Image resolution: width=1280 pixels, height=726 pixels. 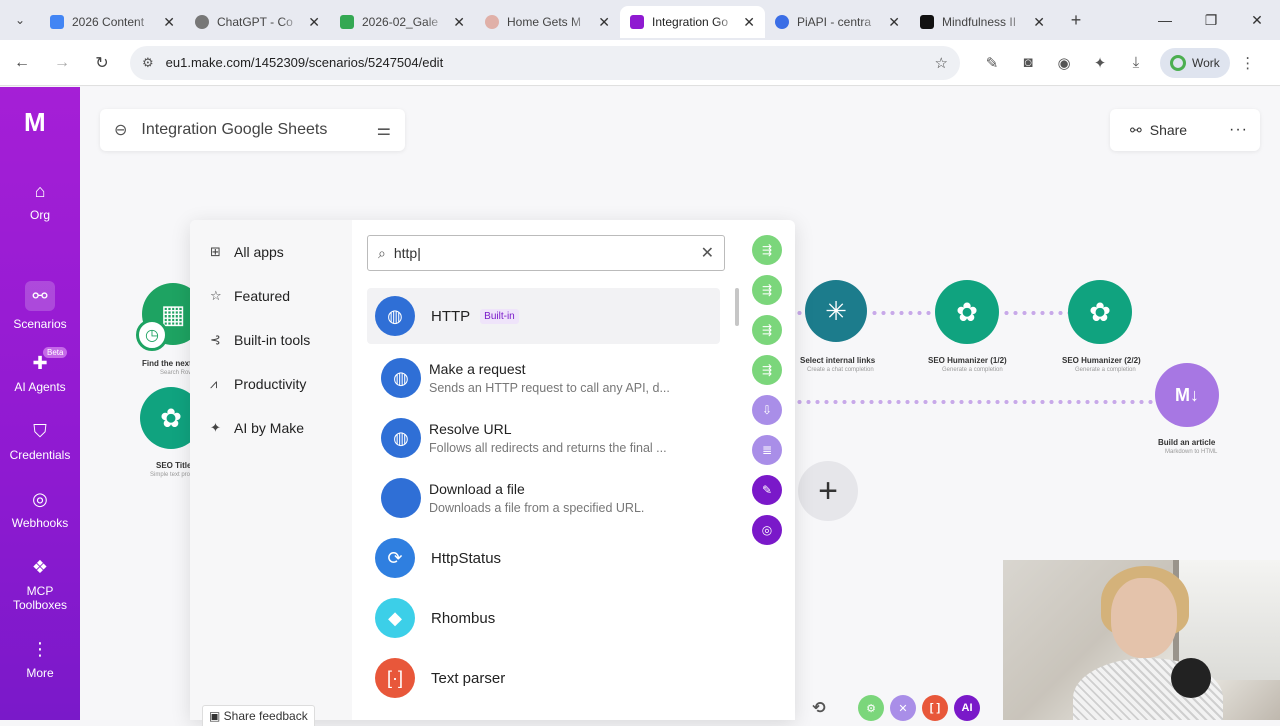 I want to click on make-logo: M, so click(x=35, y=122).